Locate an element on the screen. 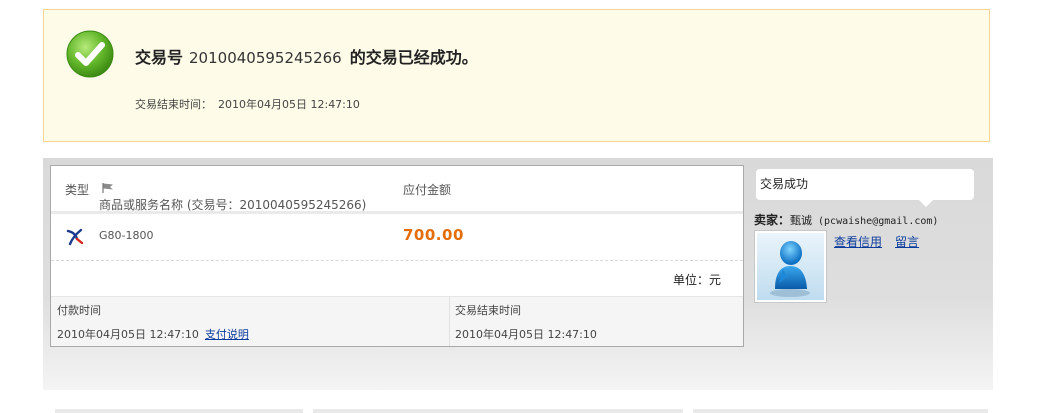 The width and height of the screenshot is (1044, 413). end-time-label: 交易结束时间： is located at coordinates (173, 104).